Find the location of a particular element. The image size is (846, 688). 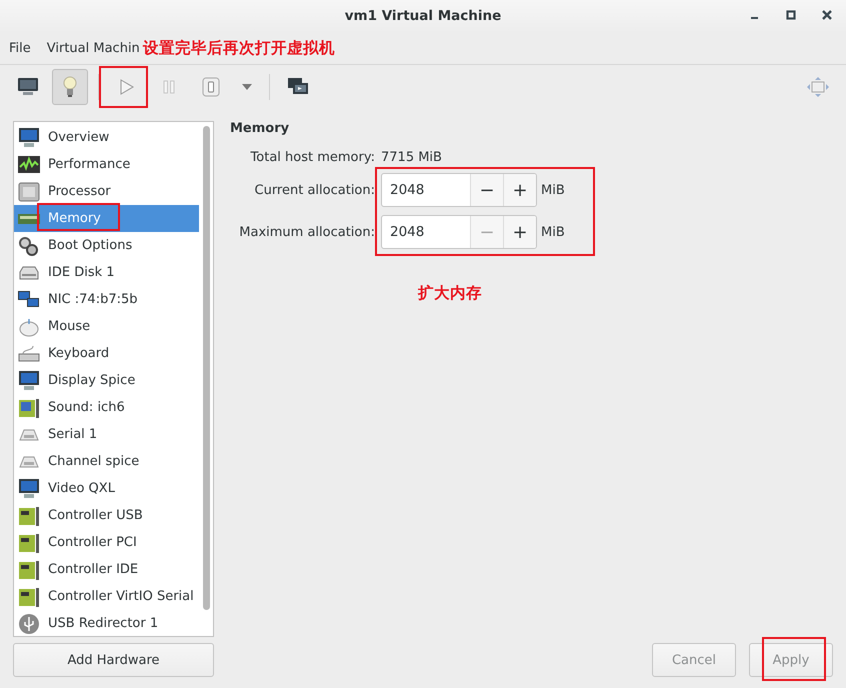

hardware-item: Channel spice is located at coordinates (106, 461).